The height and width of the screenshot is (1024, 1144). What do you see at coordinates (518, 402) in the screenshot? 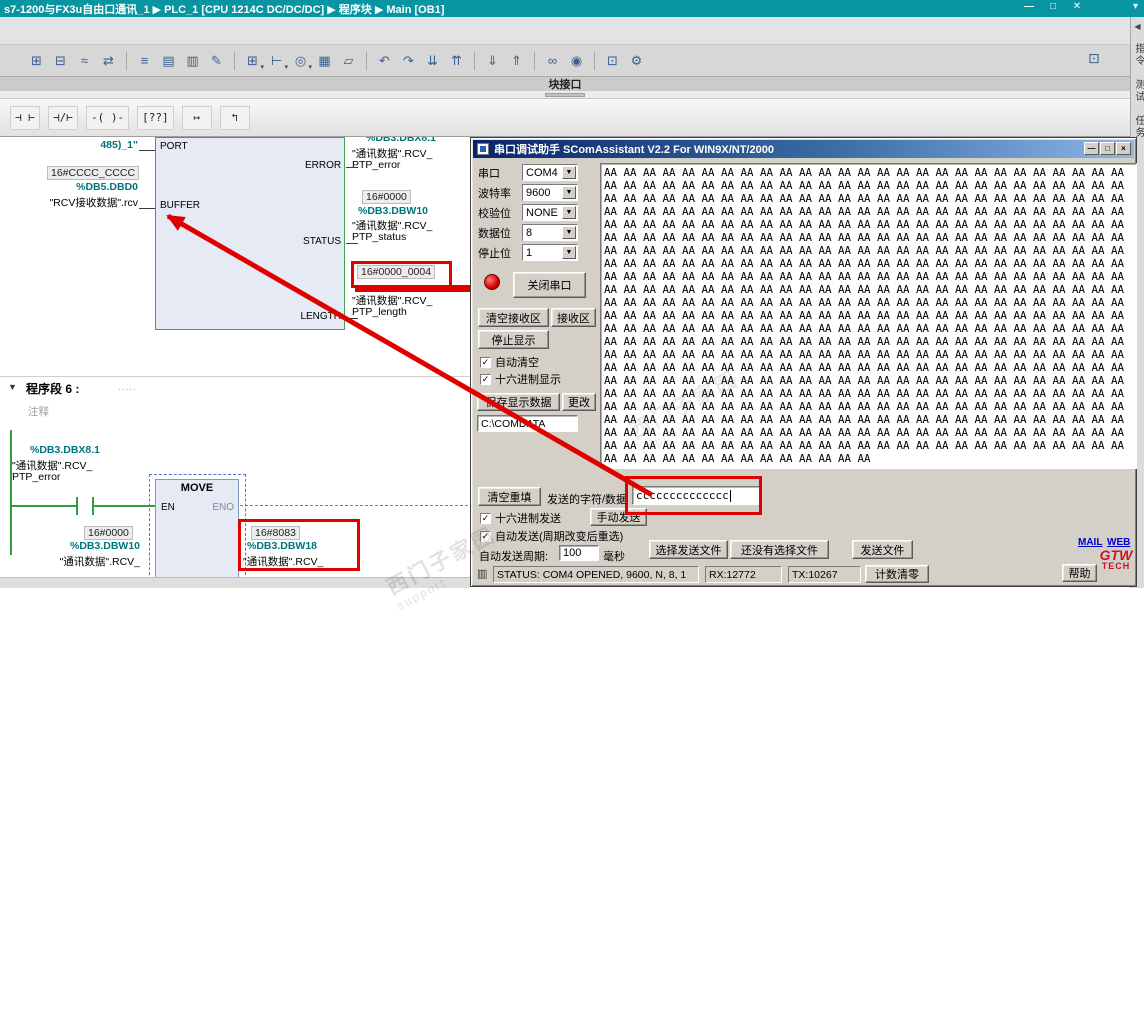
I see `save-data-button: 保存显示数据` at bounding box center [518, 402].